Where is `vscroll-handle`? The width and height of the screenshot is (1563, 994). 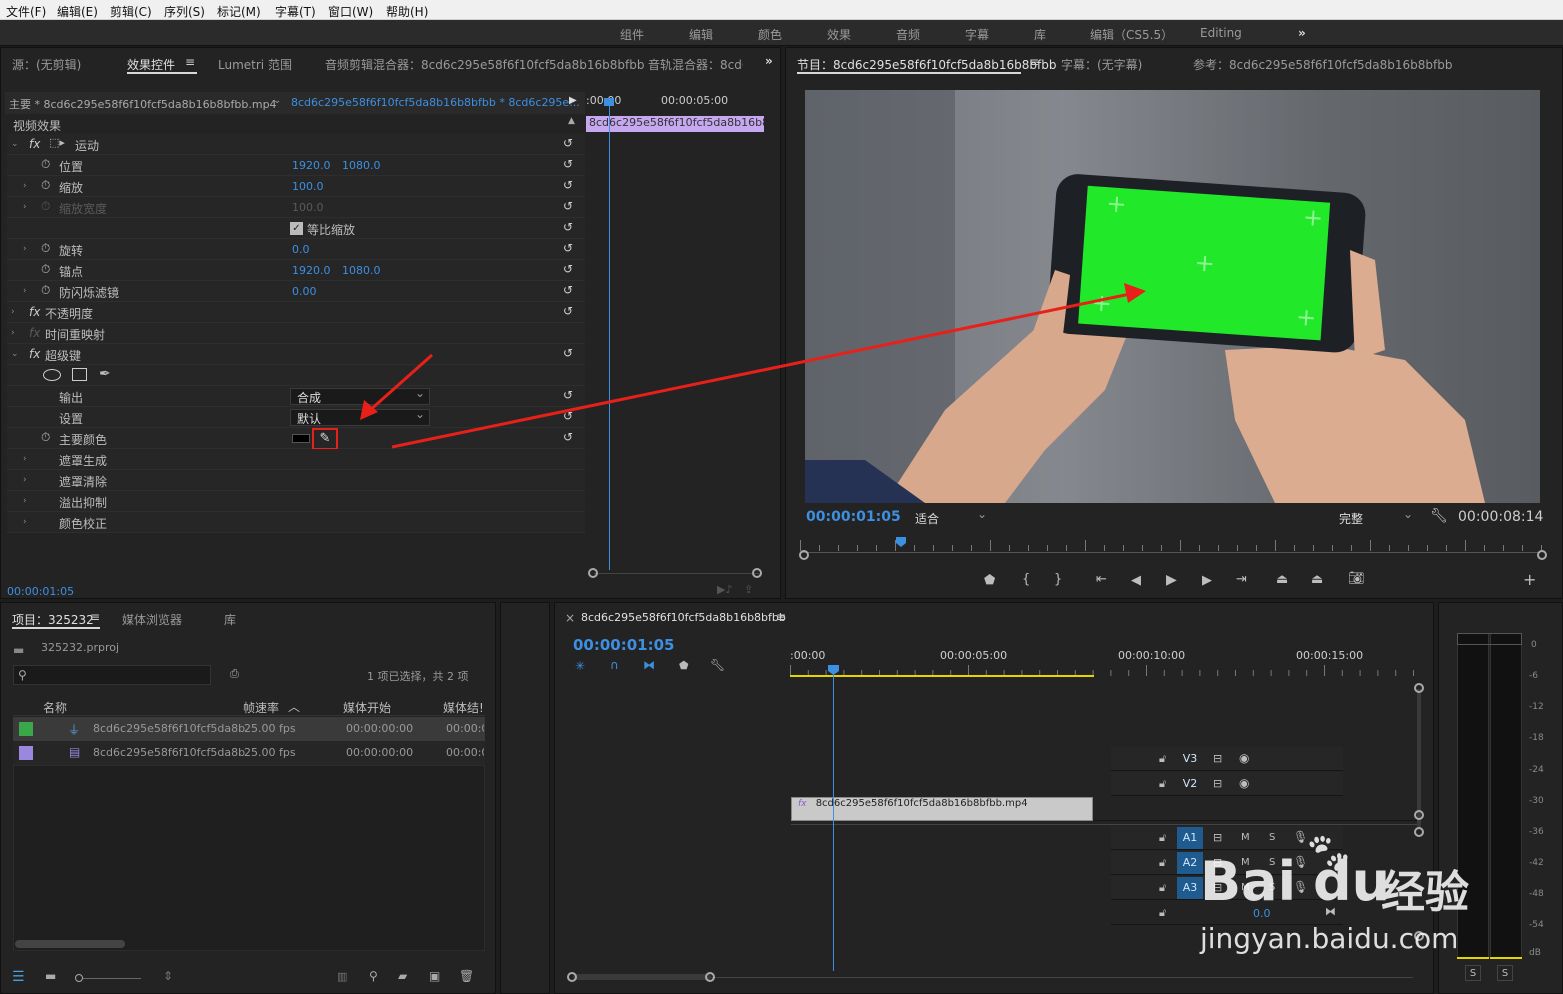
vscroll-handle is located at coordinates (1419, 688).